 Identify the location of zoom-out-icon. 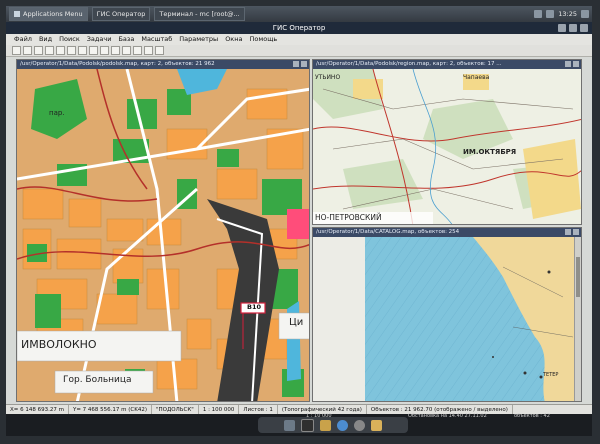
(60, 50).